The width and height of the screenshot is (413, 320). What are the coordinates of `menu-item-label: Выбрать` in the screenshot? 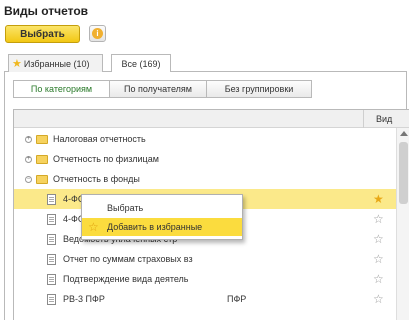 It's located at (125, 208).